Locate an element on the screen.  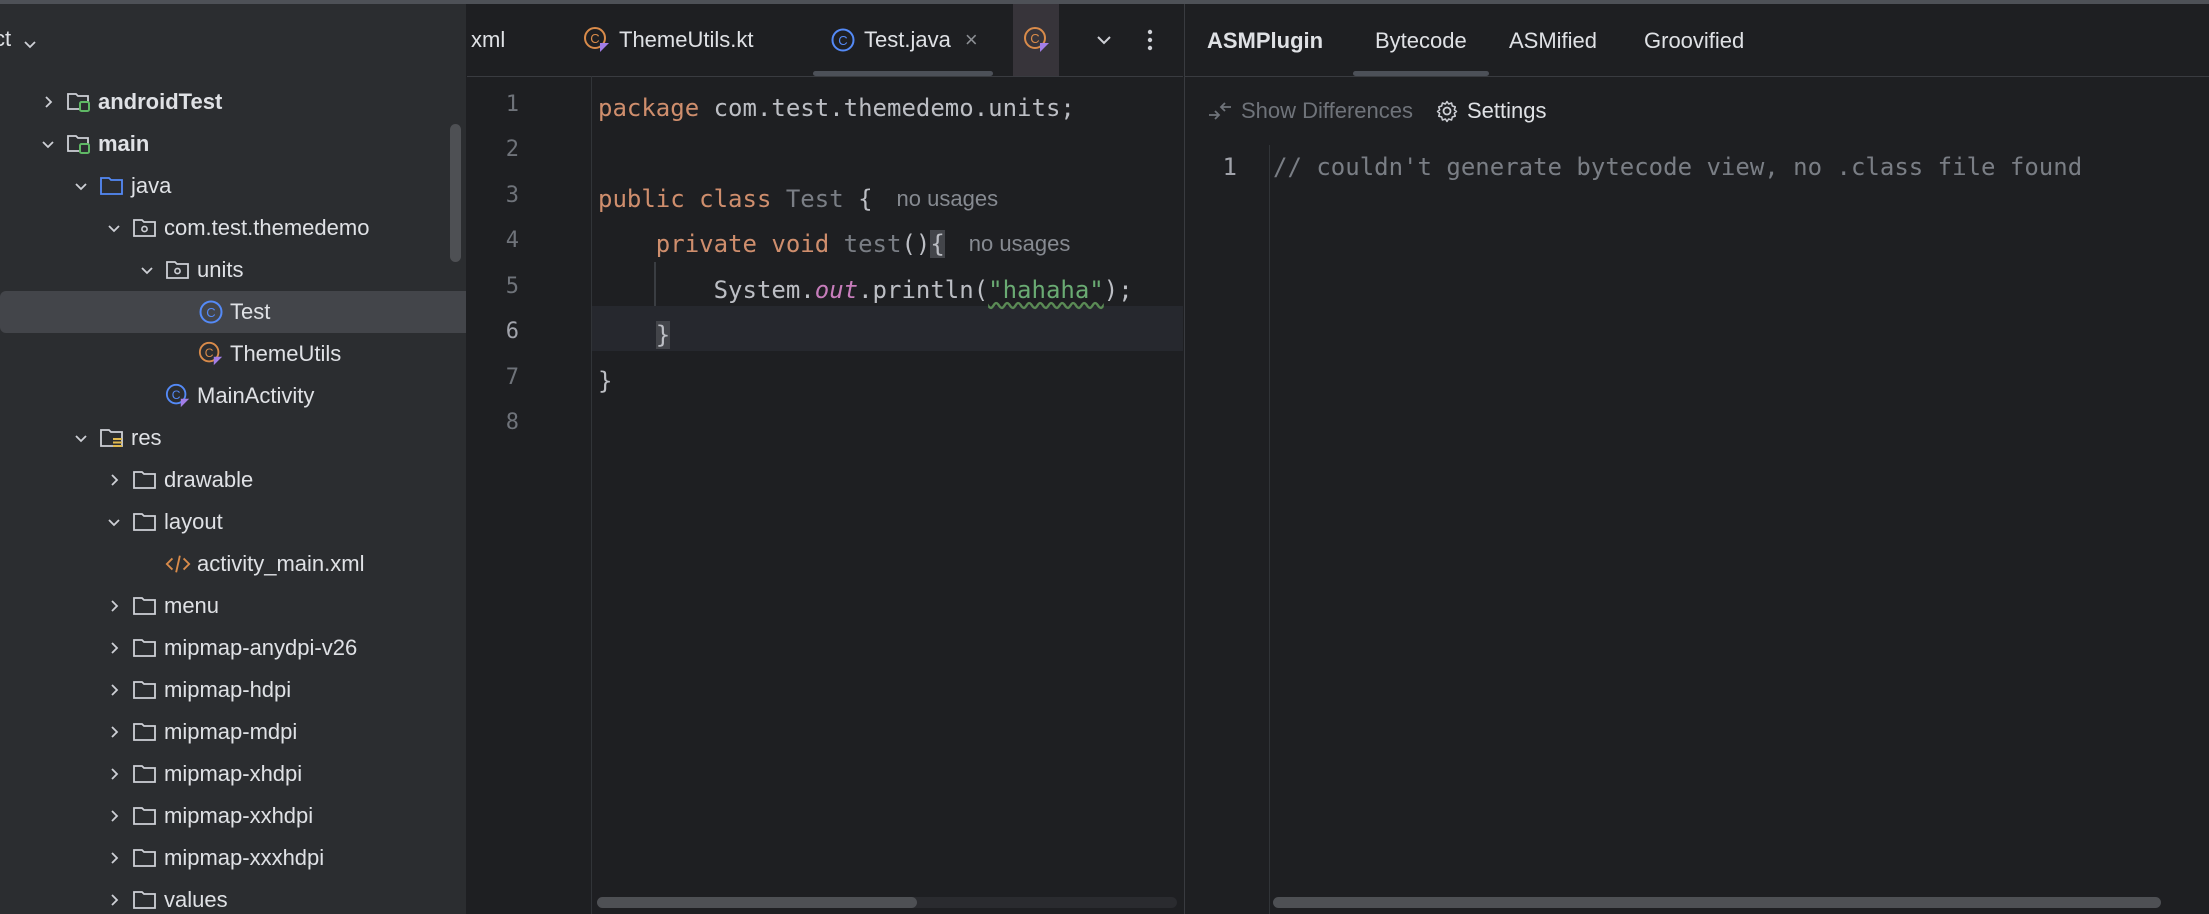
line-number: 1 is located at coordinates (512, 104).